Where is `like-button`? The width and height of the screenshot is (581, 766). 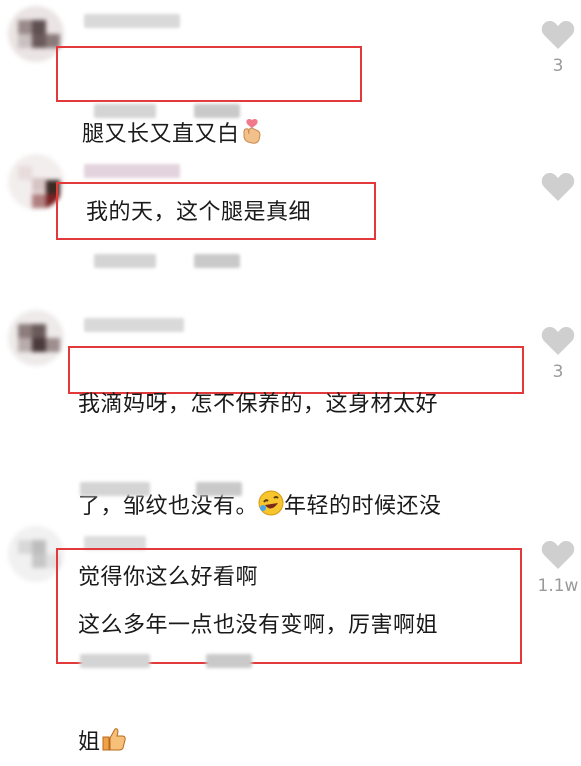
like-button is located at coordinates (558, 187).